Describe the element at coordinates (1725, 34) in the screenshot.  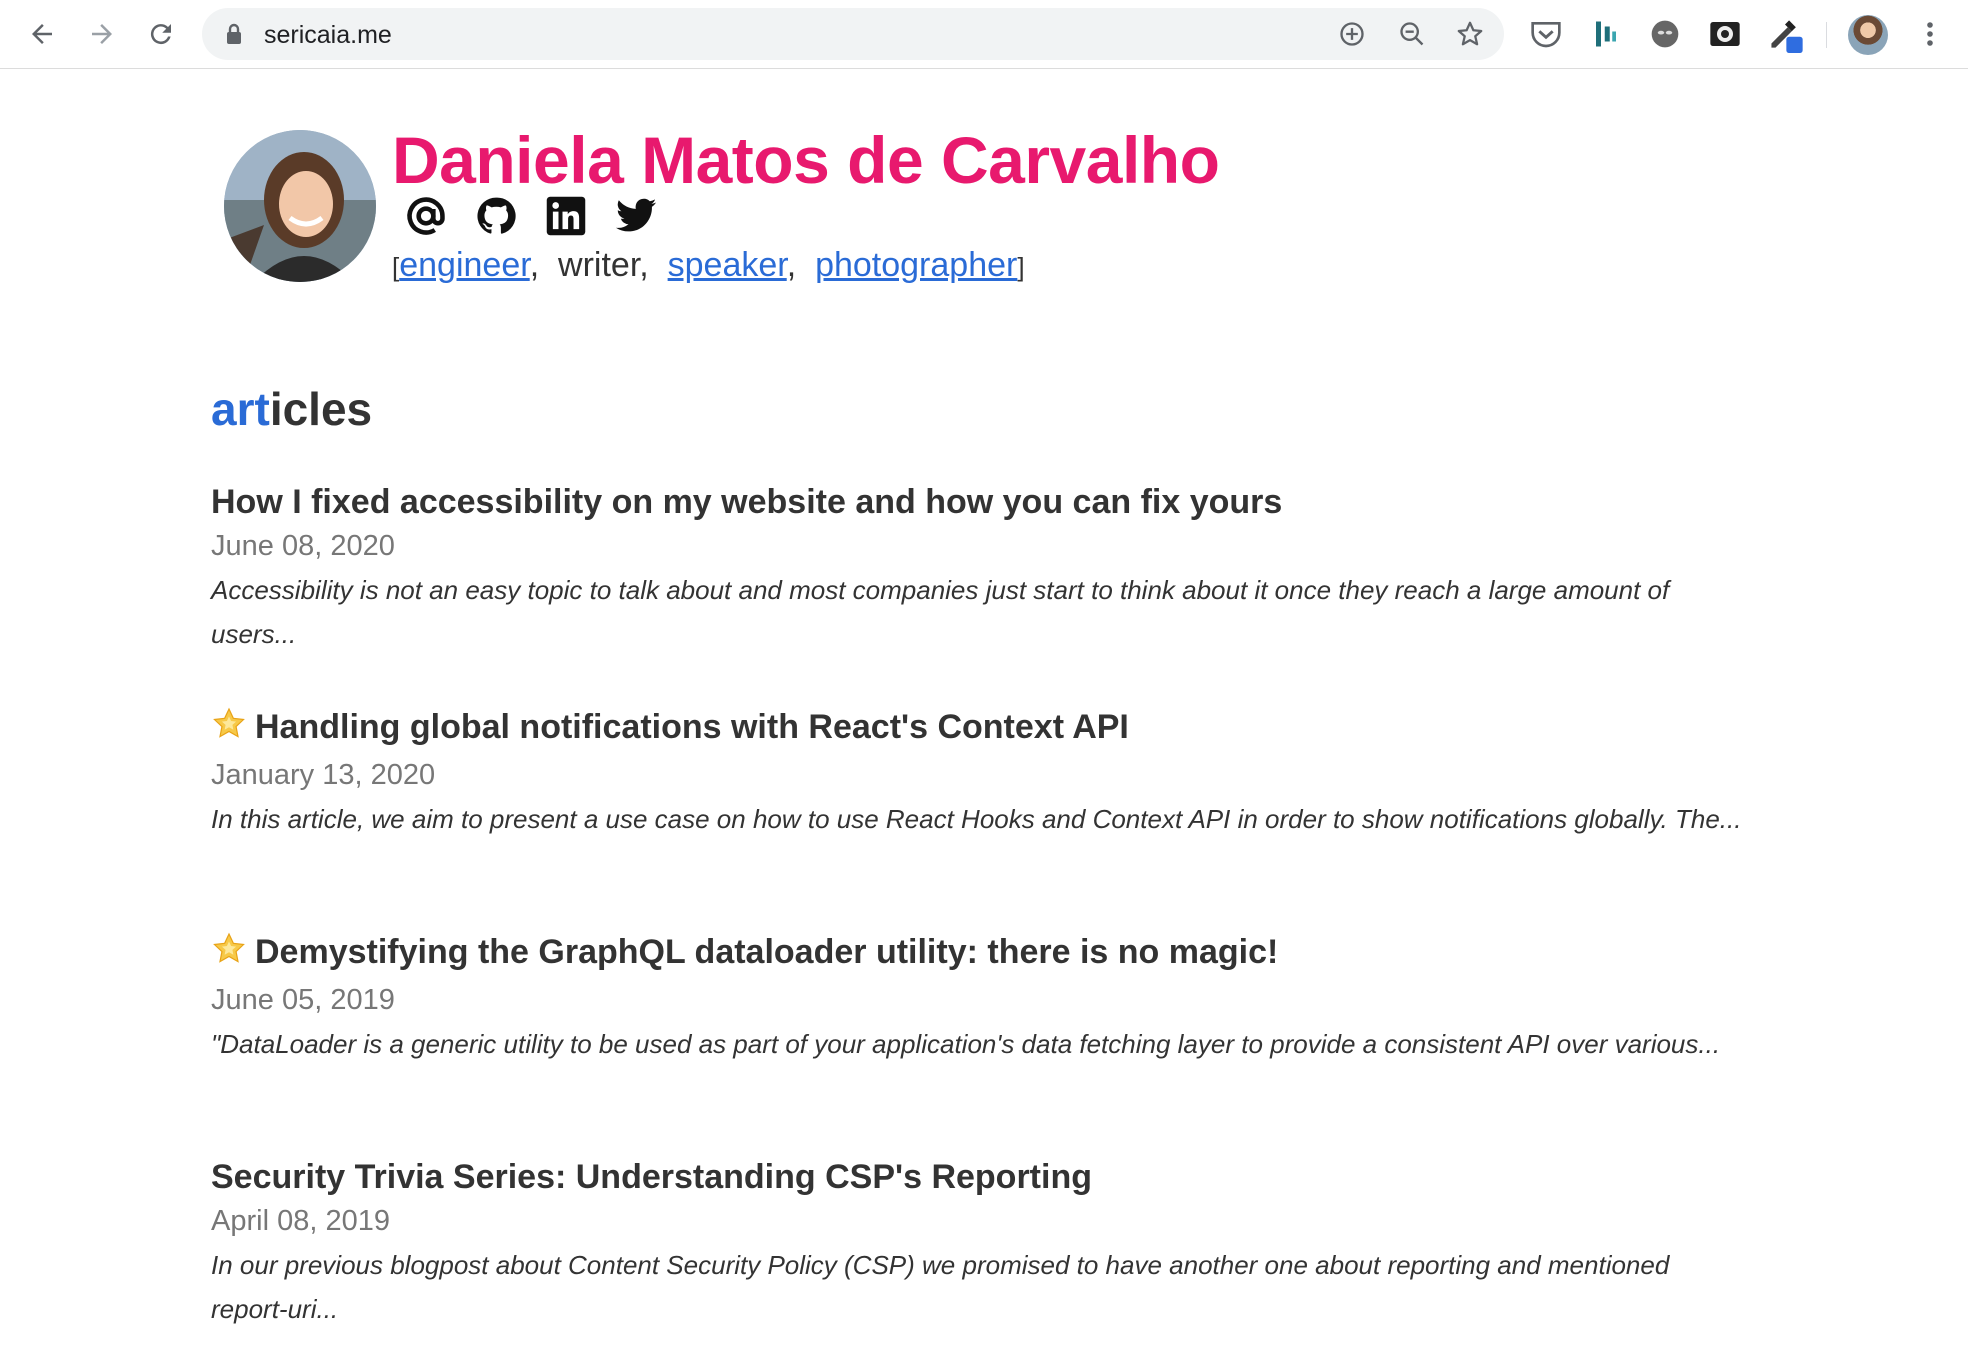
I see `extension-eye-icon` at that location.